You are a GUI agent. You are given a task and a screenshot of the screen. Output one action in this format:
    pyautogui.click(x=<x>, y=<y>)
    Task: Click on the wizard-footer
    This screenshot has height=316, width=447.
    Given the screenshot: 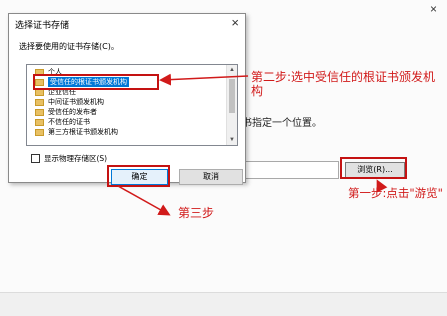 What is the action you would take?
    pyautogui.click(x=223, y=304)
    